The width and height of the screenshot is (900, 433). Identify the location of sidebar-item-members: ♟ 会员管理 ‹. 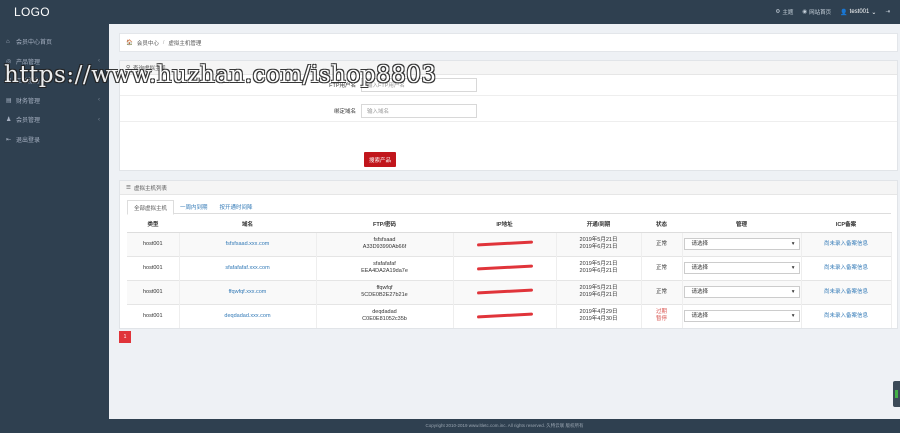
(54, 120).